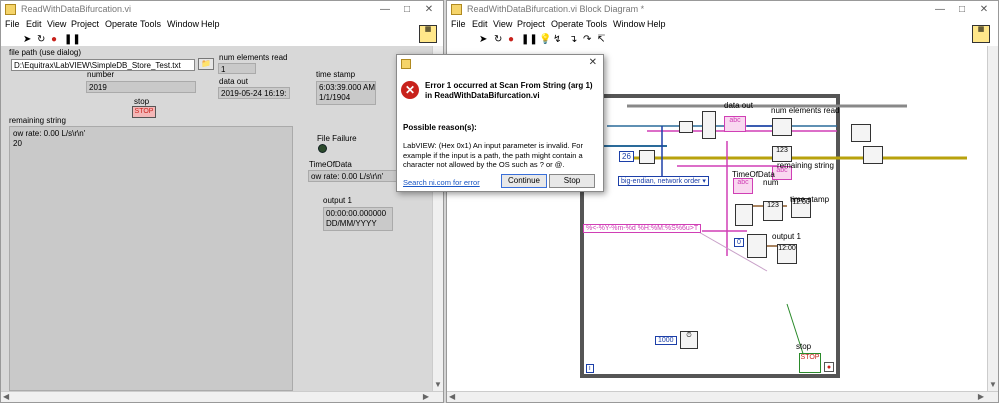 The height and width of the screenshot is (403, 999). What do you see at coordinates (709, 125) in the screenshot?
I see `scan-from-string-node` at bounding box center [709, 125].